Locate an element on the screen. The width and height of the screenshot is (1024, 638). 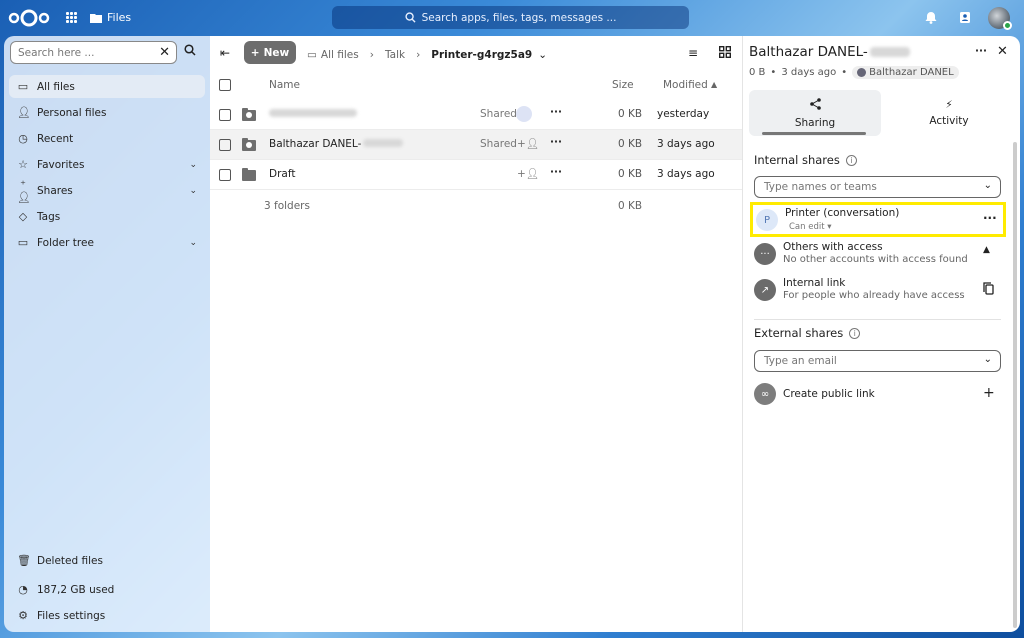
active-tab-indicator is located at coordinates (814, 133).